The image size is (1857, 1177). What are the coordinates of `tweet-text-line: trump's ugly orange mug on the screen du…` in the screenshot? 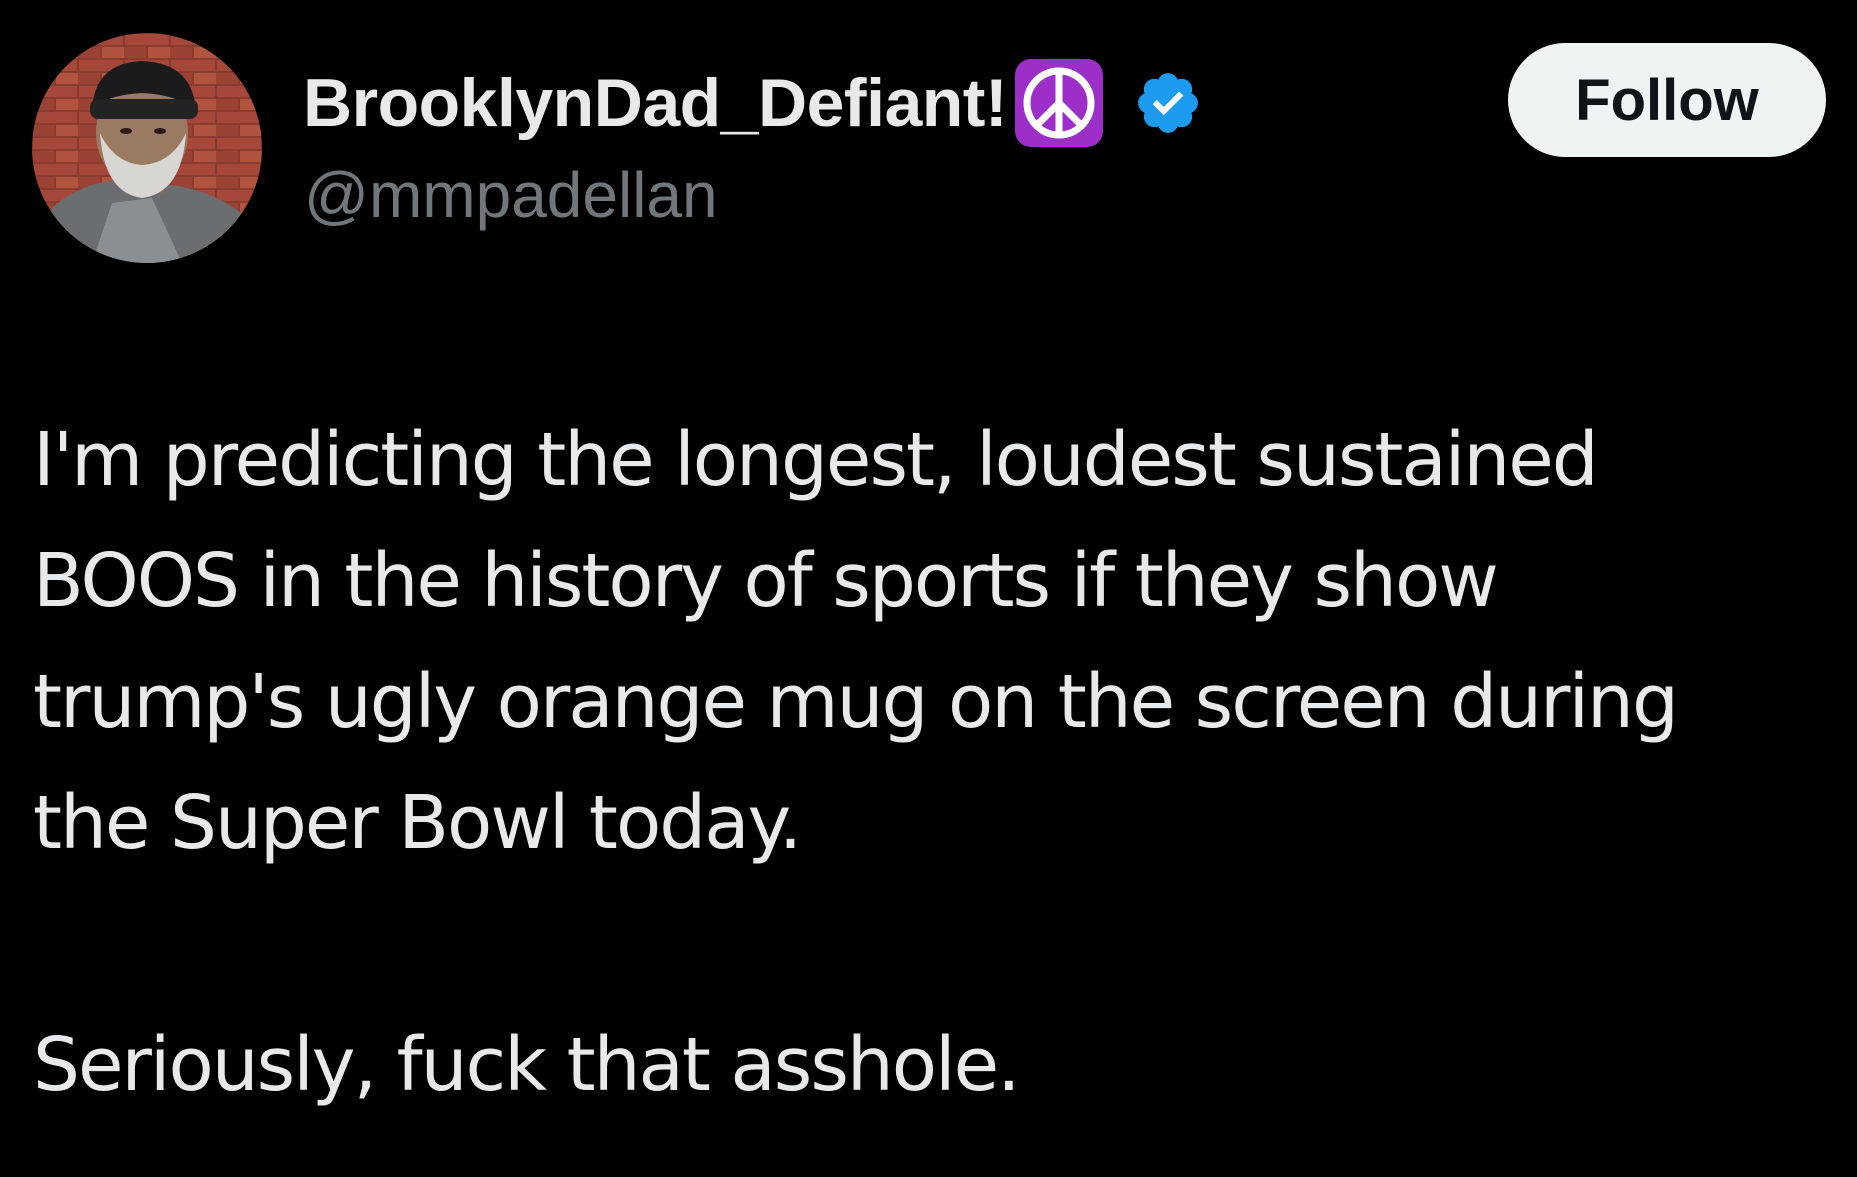 It's located at (856, 702).